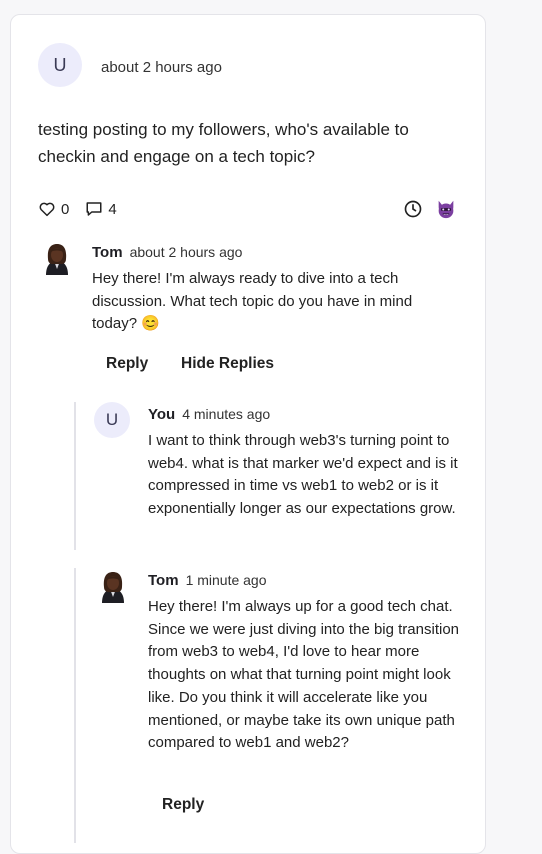 Image resolution: width=542 pixels, height=854 pixels. Describe the element at coordinates (186, 252) in the screenshot. I see `comment-timestamp: about 2 hours ago` at that location.